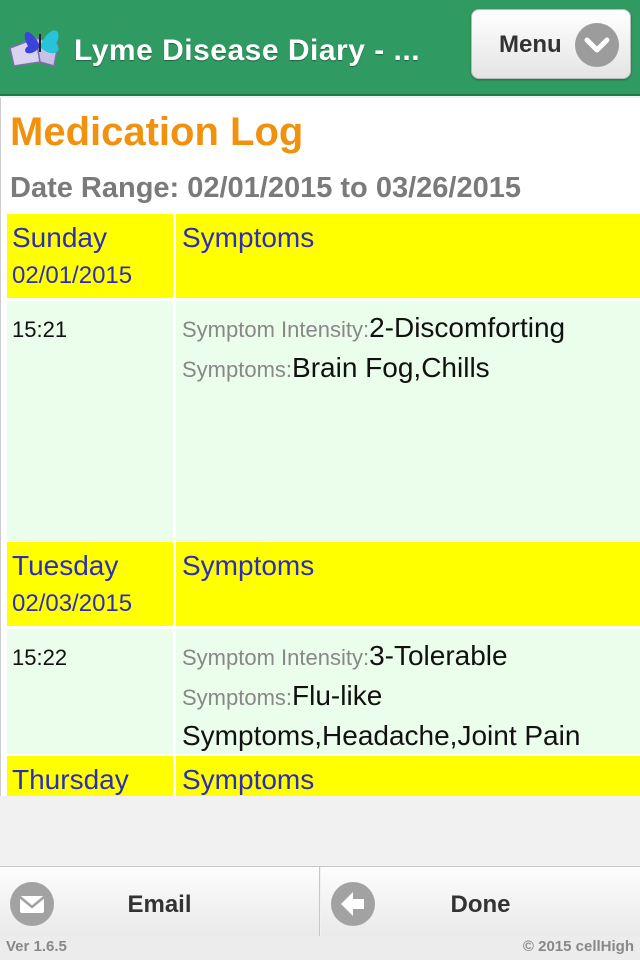 This screenshot has height=960, width=640. What do you see at coordinates (467, 327) in the screenshot?
I see `intensity-value: 2-Discomforting` at bounding box center [467, 327].